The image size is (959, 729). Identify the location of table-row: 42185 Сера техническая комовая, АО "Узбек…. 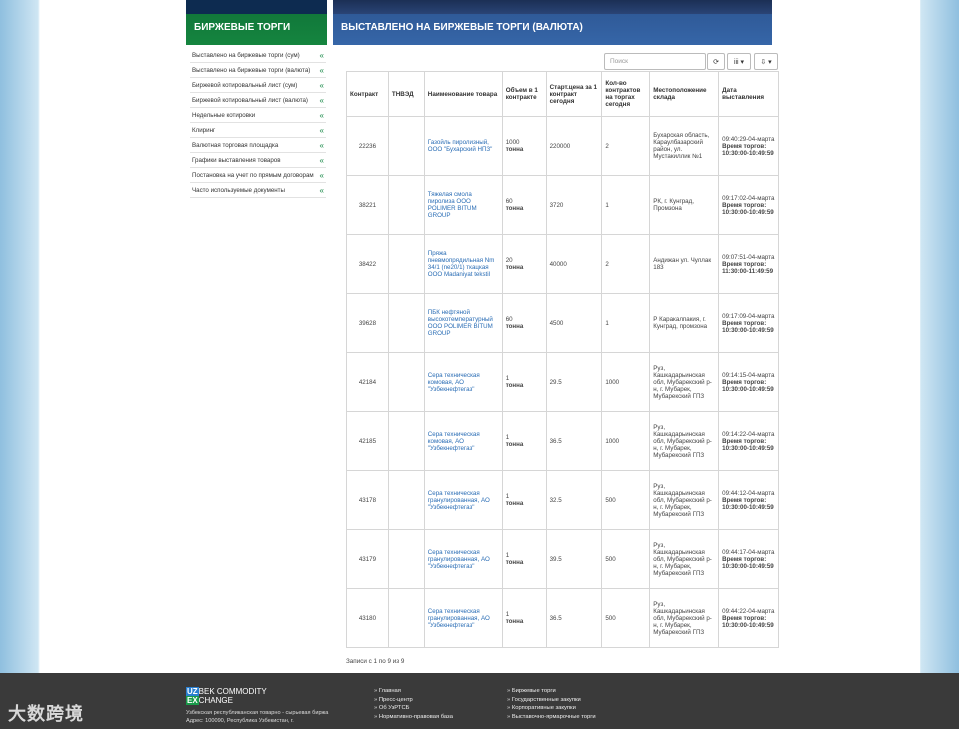
(562, 441).